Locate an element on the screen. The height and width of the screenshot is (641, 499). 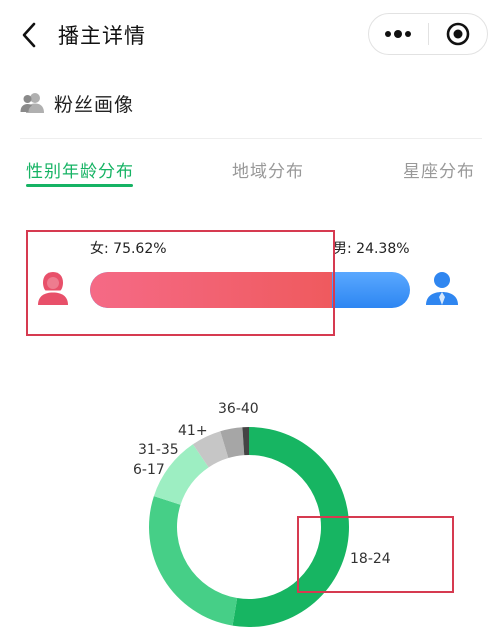
male-user-icon is located at coordinates (442, 288).